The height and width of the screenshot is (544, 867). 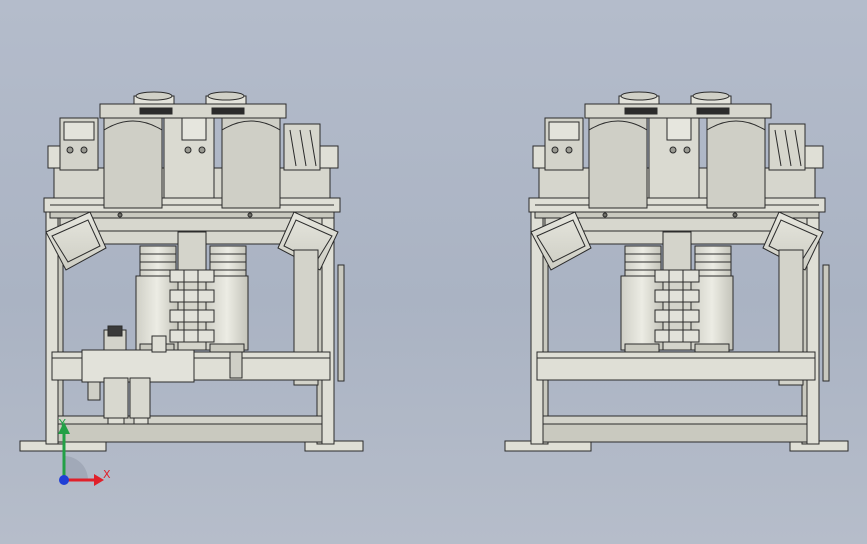 I want to click on z-axis-origin, so click(x=64, y=480).